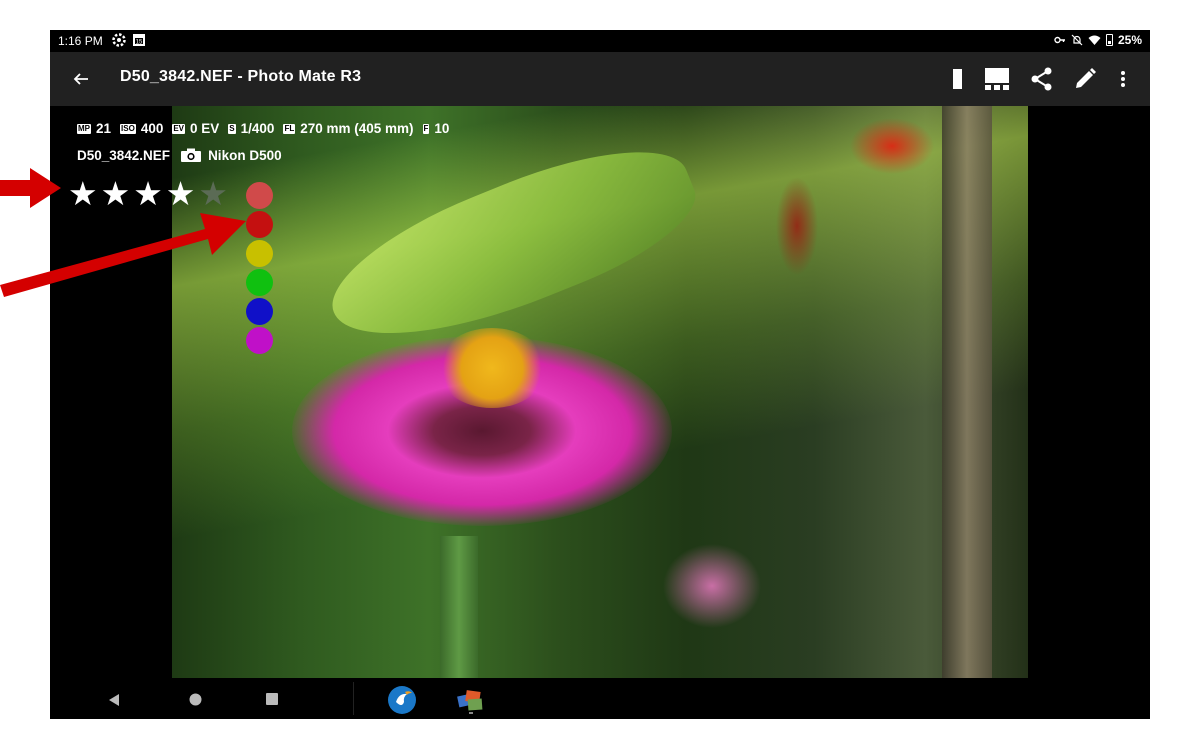  I want to click on arrow-back-icon, so click(80, 79).